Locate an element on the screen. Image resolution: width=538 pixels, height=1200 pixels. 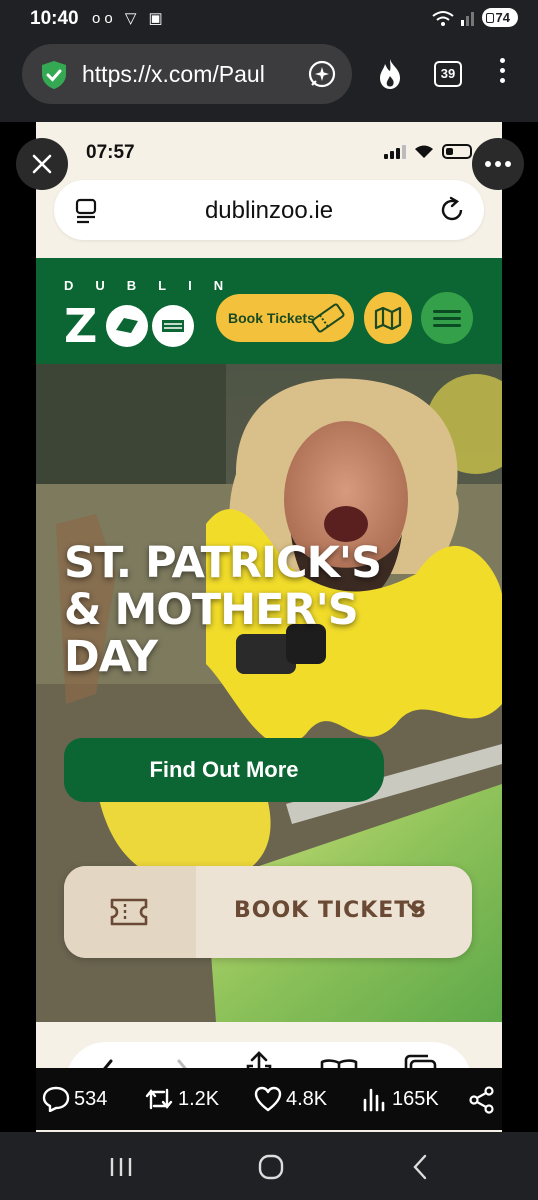
phone-status-icons is located at coordinates (428, 151).